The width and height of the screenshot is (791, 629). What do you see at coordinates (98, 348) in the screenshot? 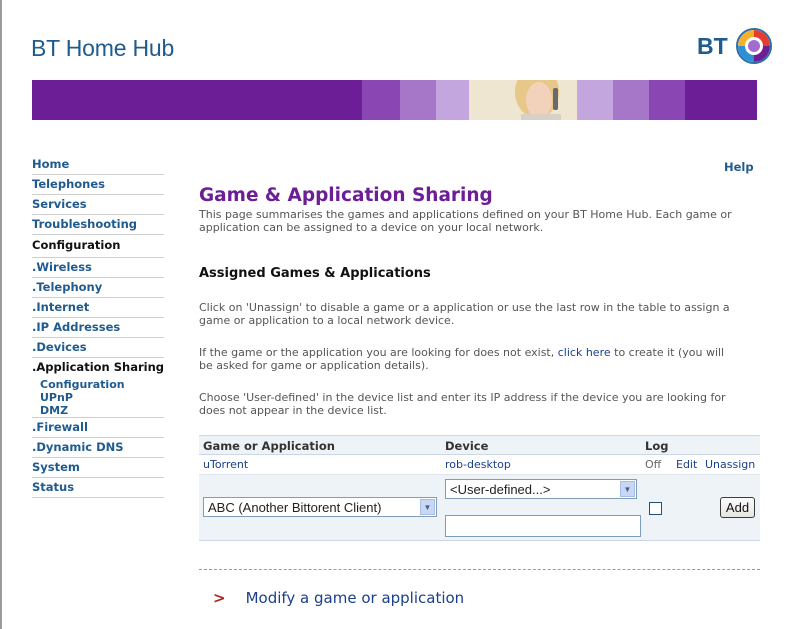
I see `nav-devices: .Devices` at bounding box center [98, 348].